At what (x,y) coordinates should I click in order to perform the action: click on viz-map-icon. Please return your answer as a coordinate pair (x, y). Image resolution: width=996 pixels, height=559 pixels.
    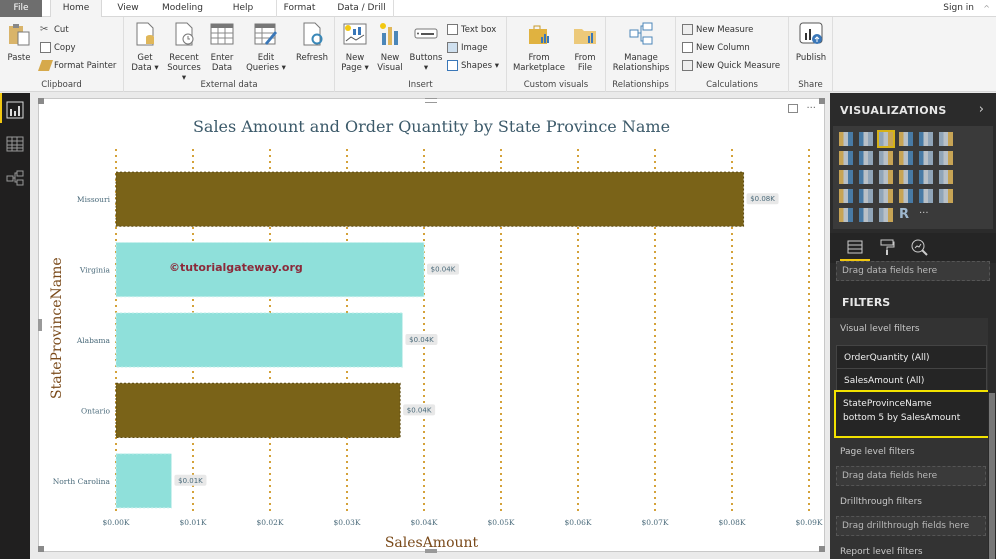
    Looking at the image, I should click on (946, 177).